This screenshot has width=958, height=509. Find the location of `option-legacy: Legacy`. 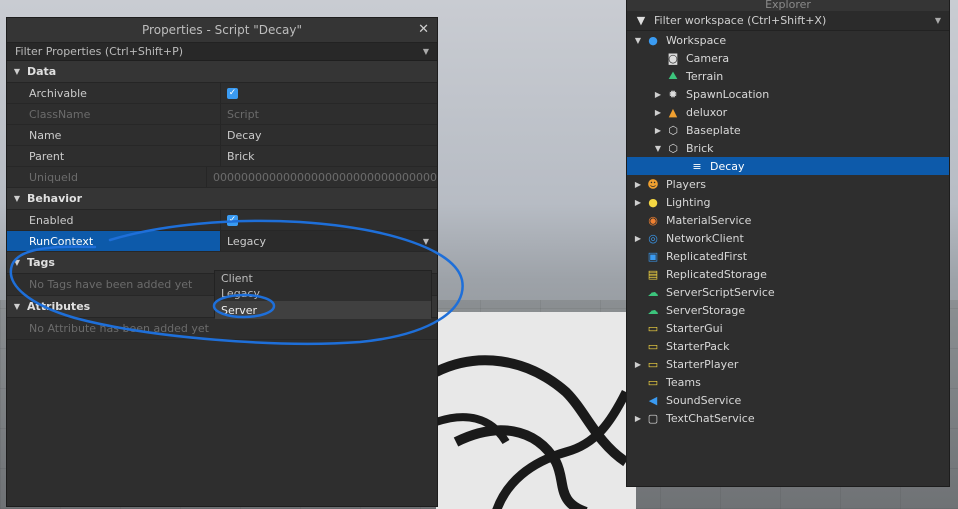

option-legacy: Legacy is located at coordinates (323, 293).